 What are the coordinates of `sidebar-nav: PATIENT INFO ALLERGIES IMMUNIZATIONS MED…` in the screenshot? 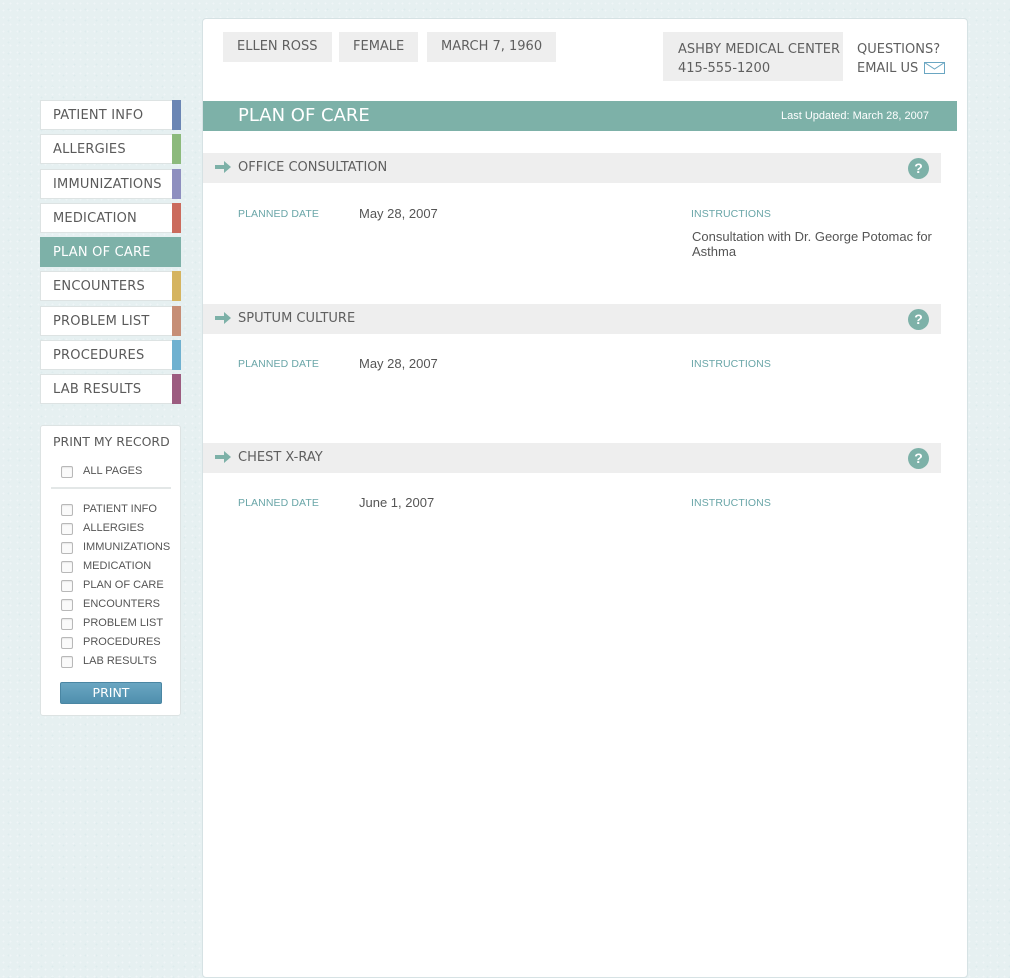 It's located at (110, 254).